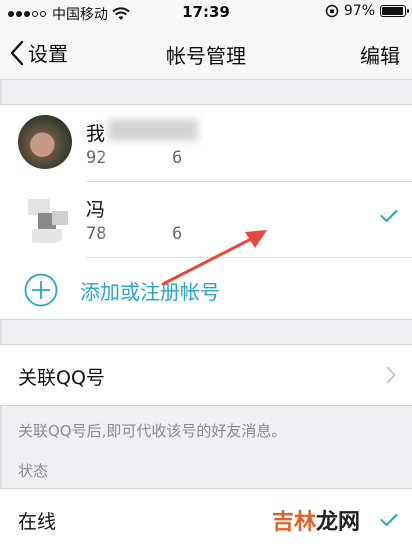 The width and height of the screenshot is (412, 552). Describe the element at coordinates (41, 290) in the screenshot. I see `plus-circle-icon` at that location.